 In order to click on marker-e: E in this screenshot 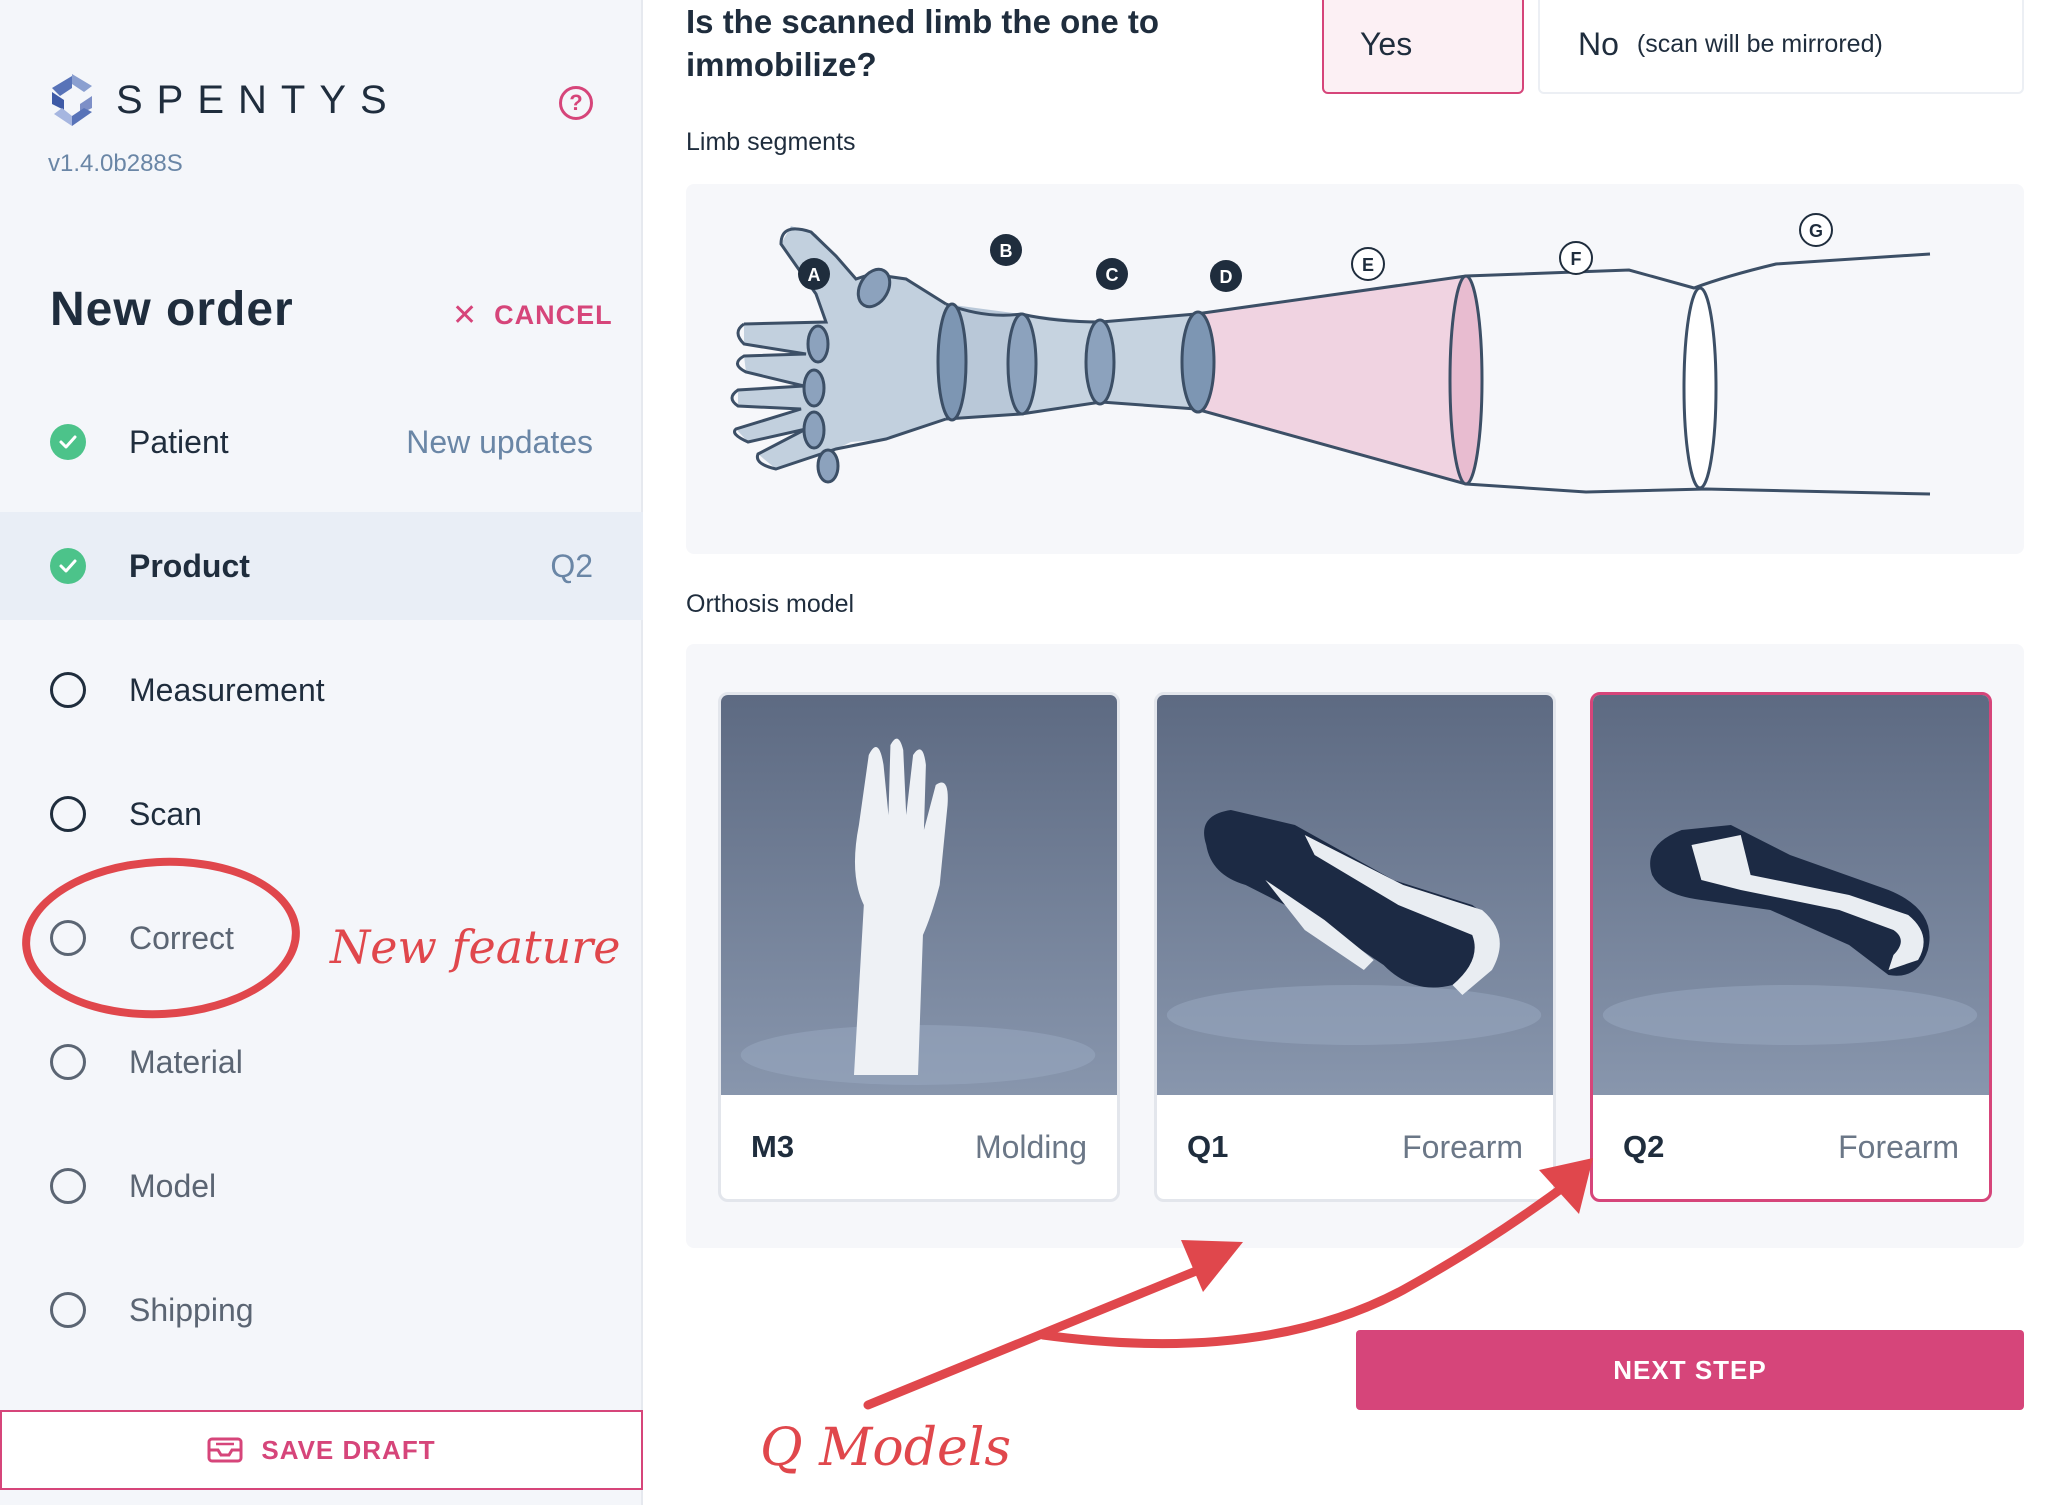, I will do `click(1368, 264)`.